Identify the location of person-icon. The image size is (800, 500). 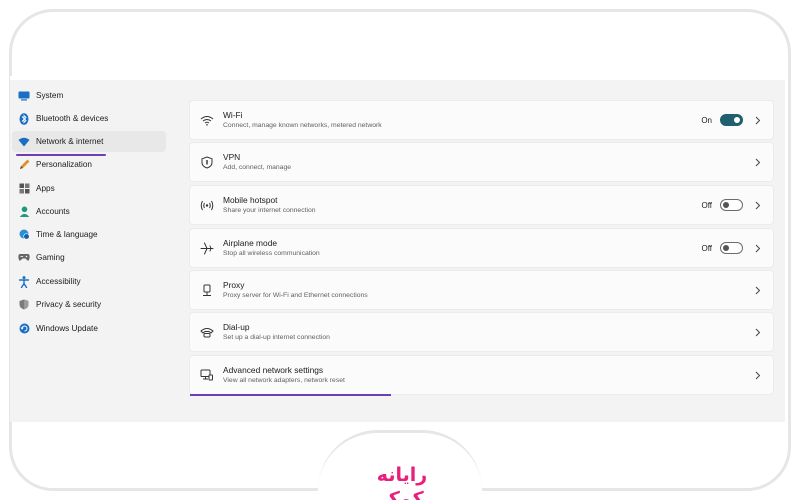
(24, 211).